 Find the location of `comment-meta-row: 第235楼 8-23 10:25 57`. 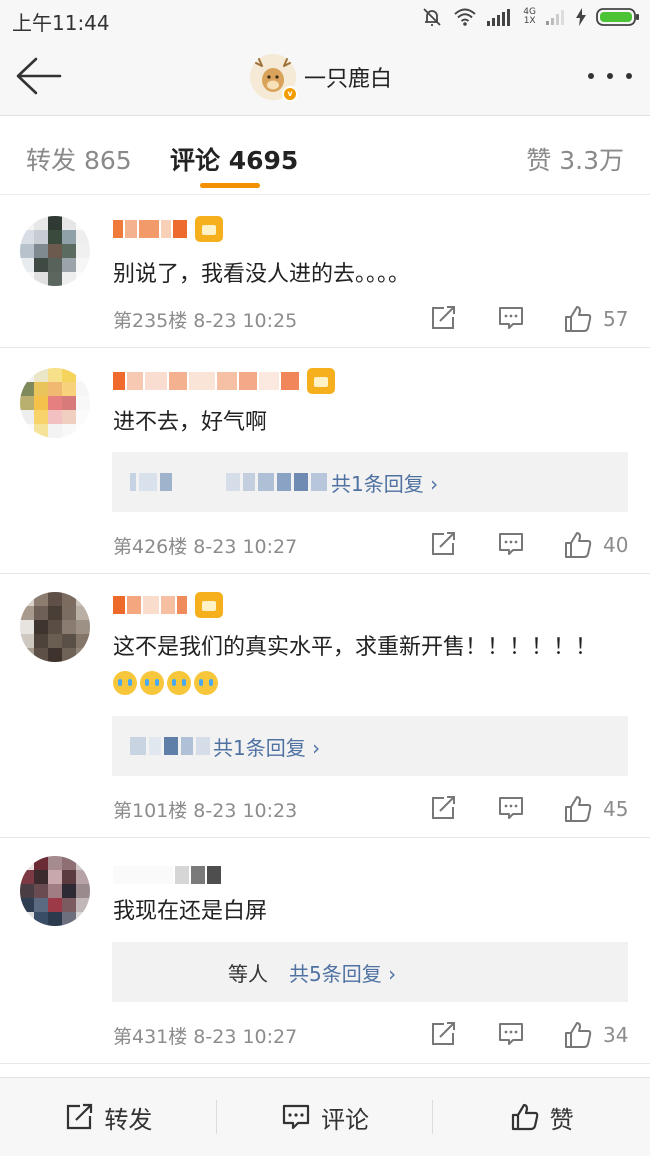

comment-meta-row: 第235楼 8-23 10:25 57 is located at coordinates (373, 319).